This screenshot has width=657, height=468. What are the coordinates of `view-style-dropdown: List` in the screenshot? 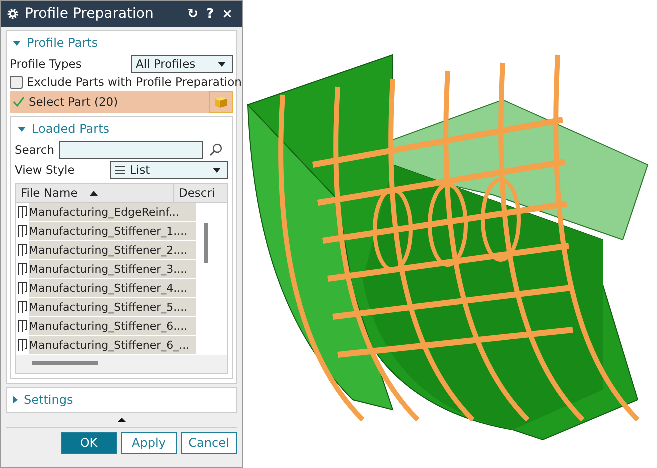 It's located at (169, 170).